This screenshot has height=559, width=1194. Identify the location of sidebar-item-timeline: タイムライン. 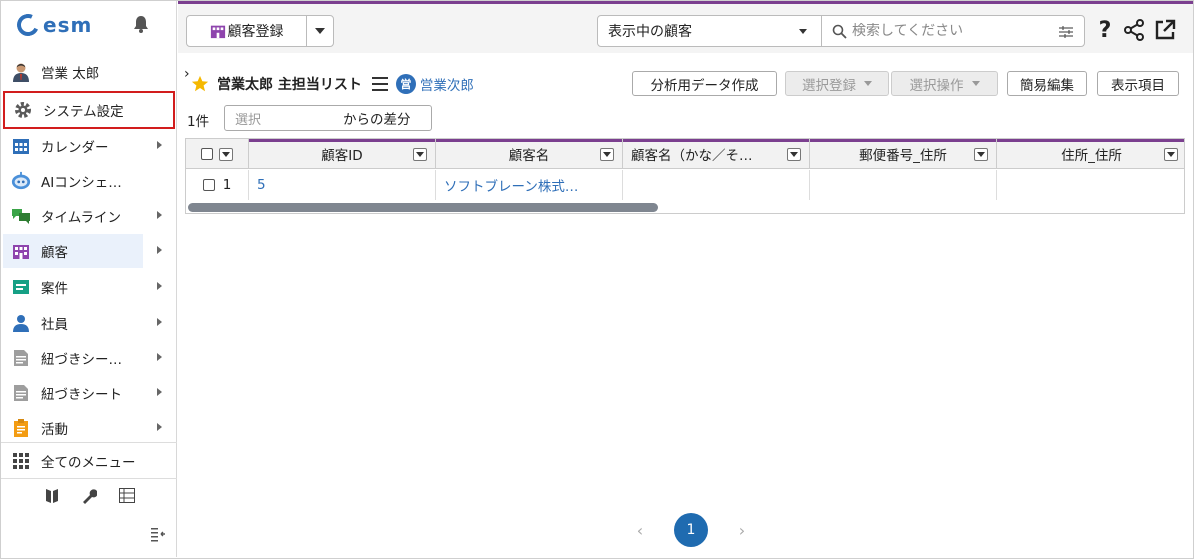
(89, 216).